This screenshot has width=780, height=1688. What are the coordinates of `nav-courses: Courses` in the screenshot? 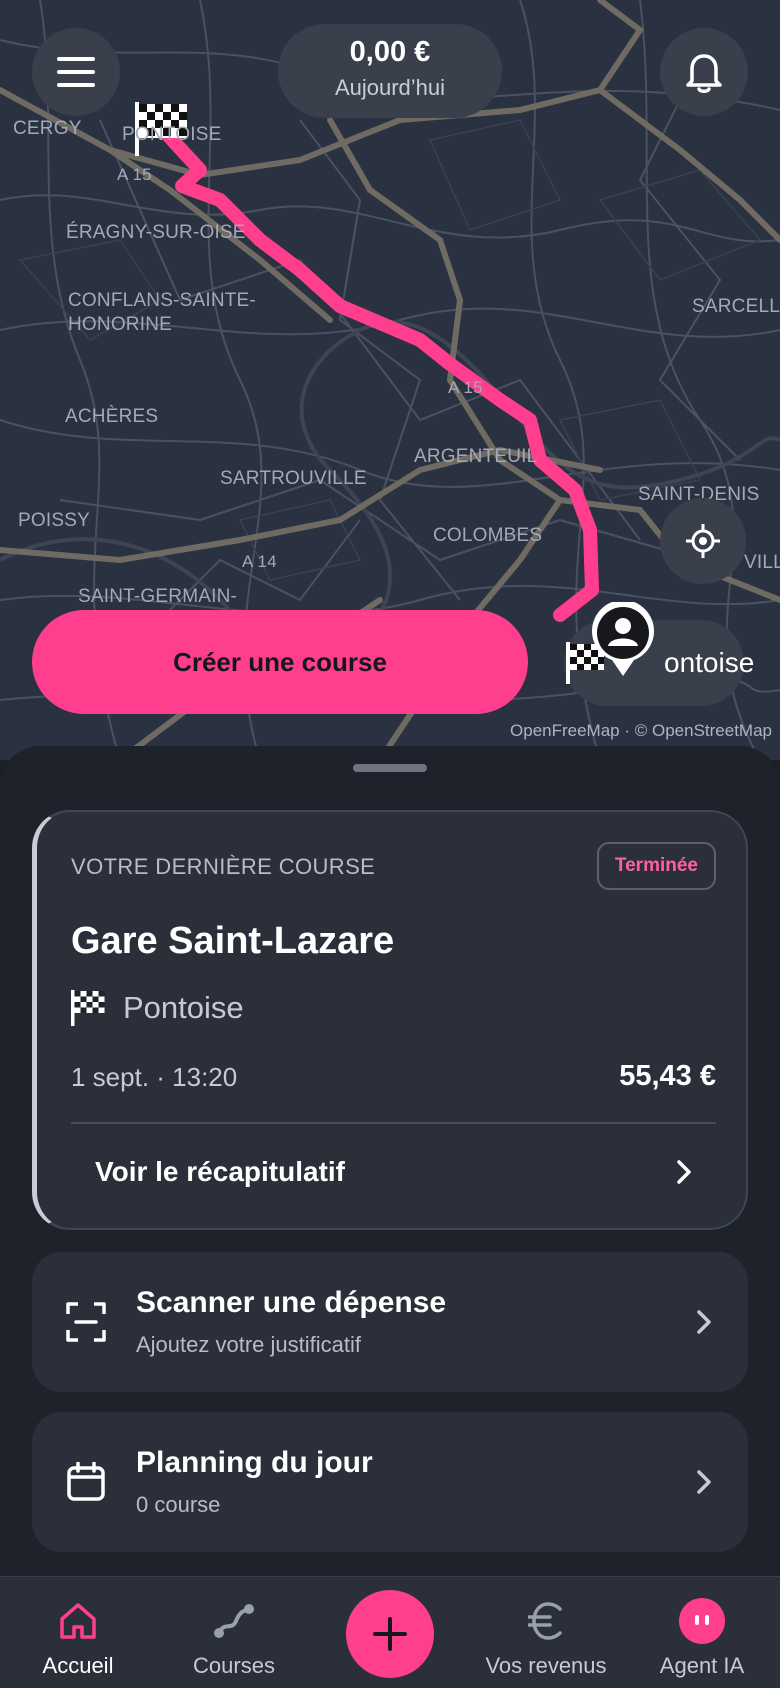 It's located at (234, 1632).